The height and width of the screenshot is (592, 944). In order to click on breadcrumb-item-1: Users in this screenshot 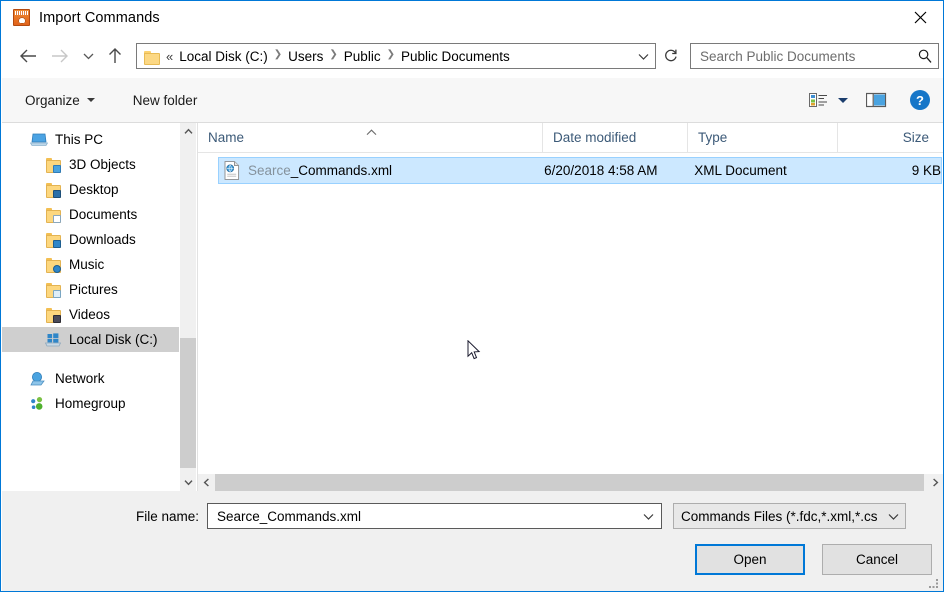, I will do `click(305, 56)`.